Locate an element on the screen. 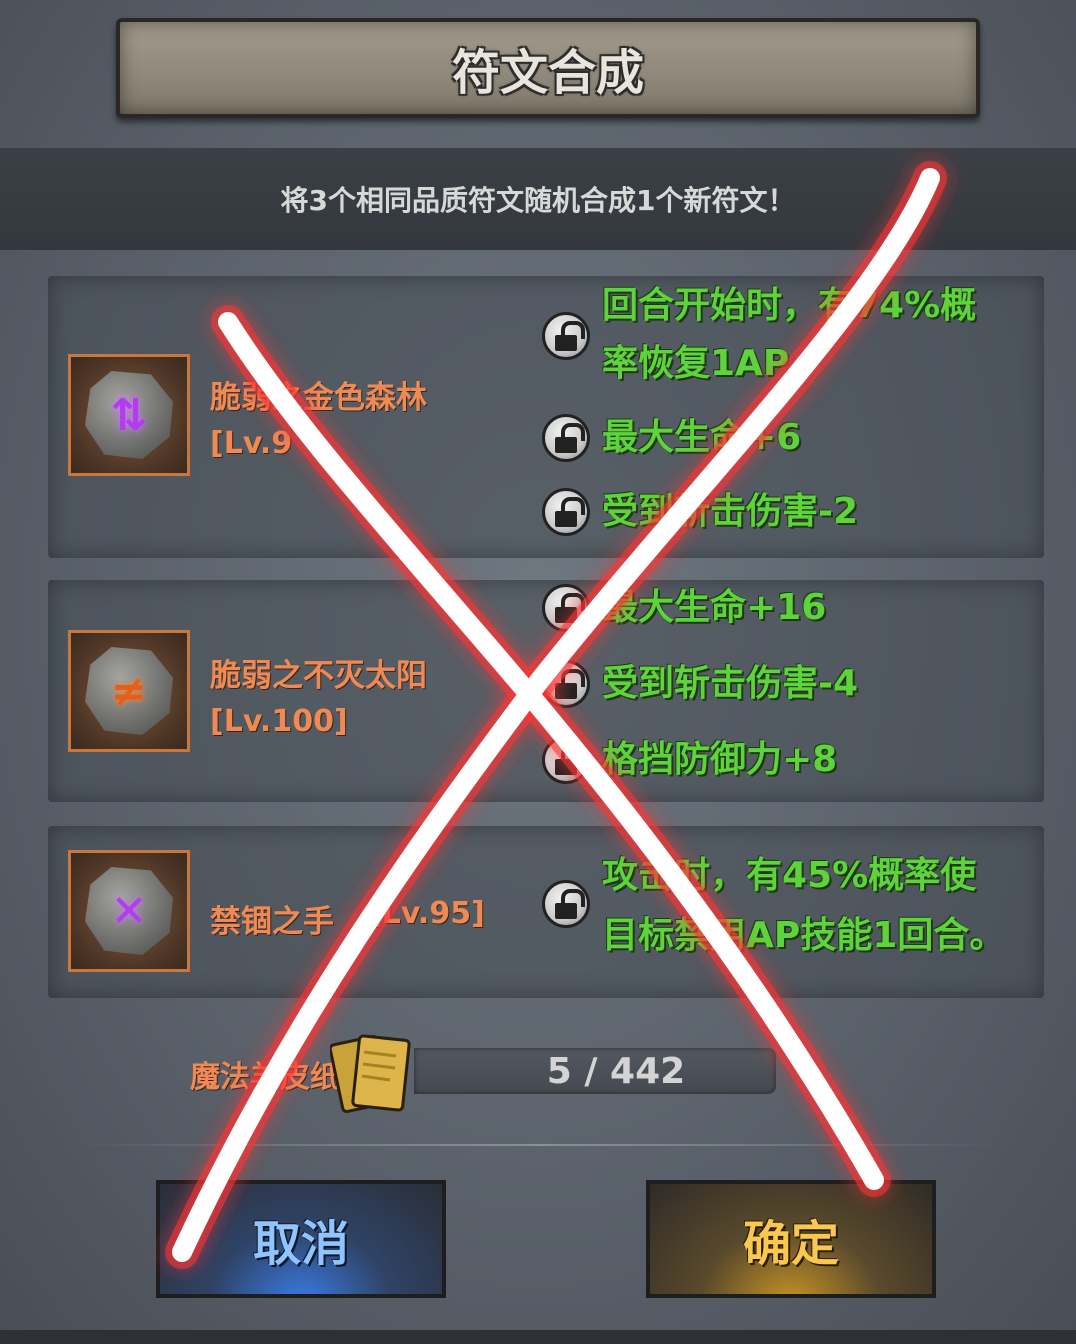 The height and width of the screenshot is (1344, 1076). divider is located at coordinates (538, 1145).